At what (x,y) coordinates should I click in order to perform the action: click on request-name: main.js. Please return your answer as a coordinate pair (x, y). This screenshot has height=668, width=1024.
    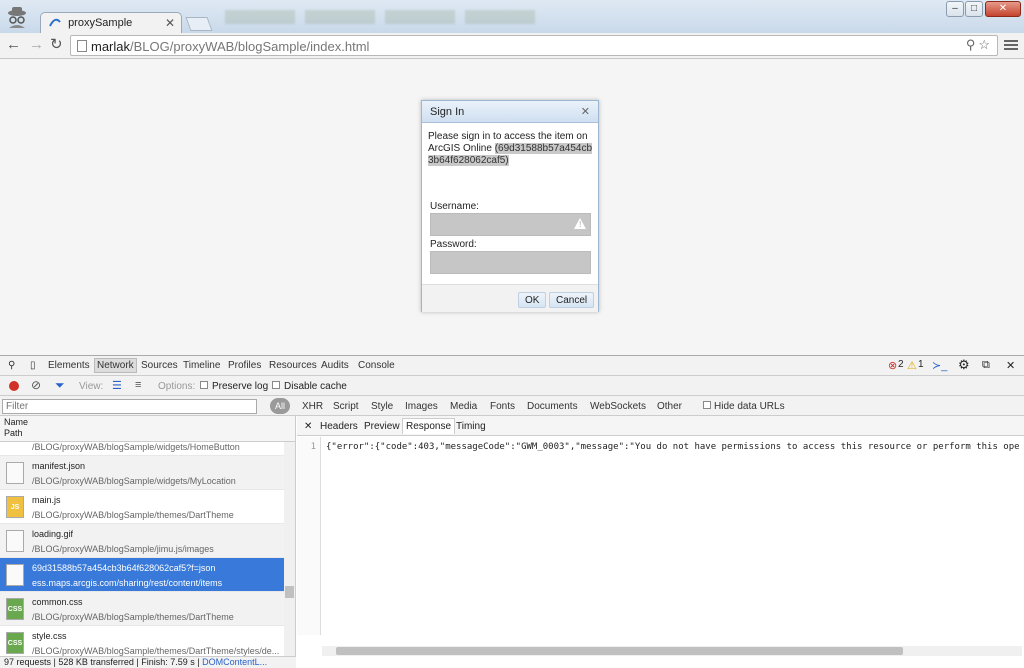
    Looking at the image, I should click on (46, 500).